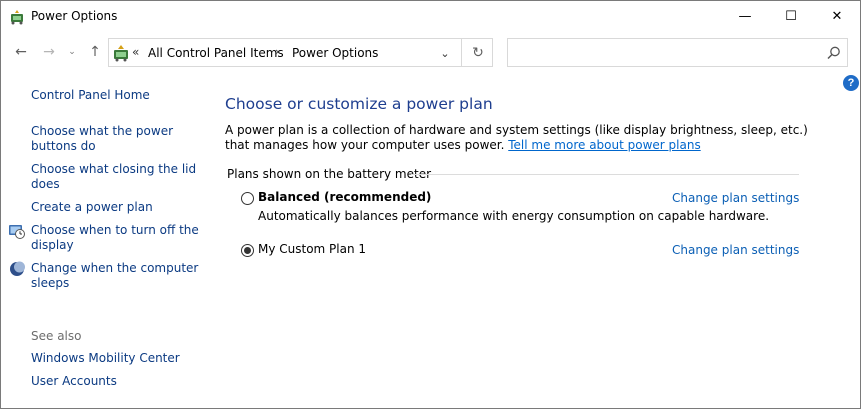 The image size is (861, 409). Describe the element at coordinates (605, 174) in the screenshot. I see `group-divider` at that location.